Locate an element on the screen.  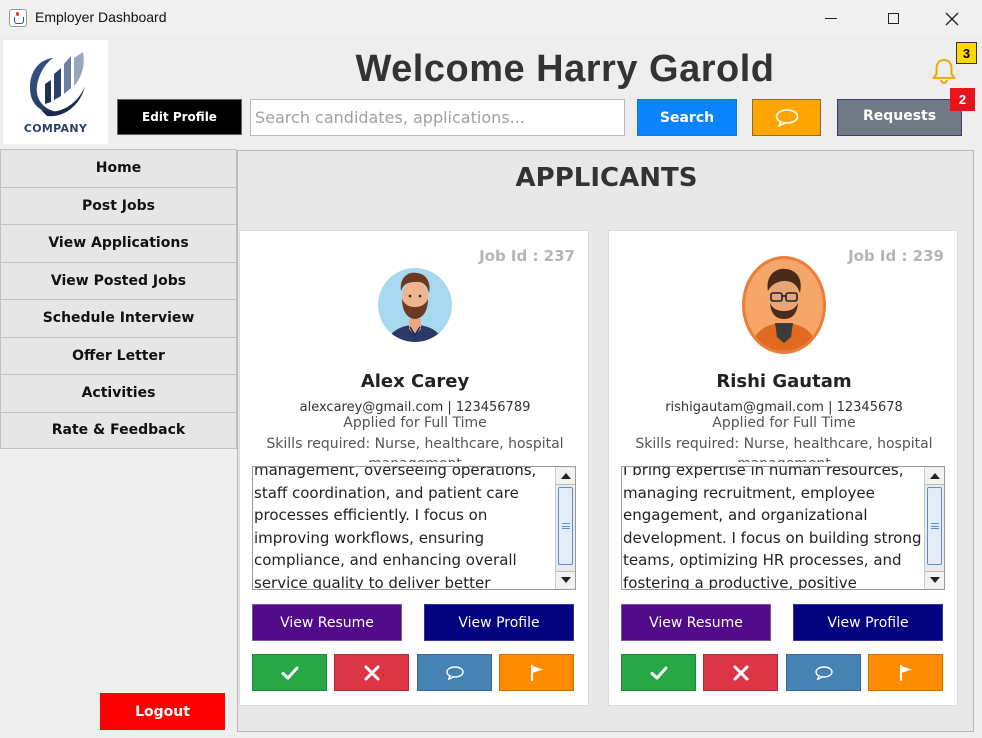
candidate-name: Alex Carey is located at coordinates (415, 381).